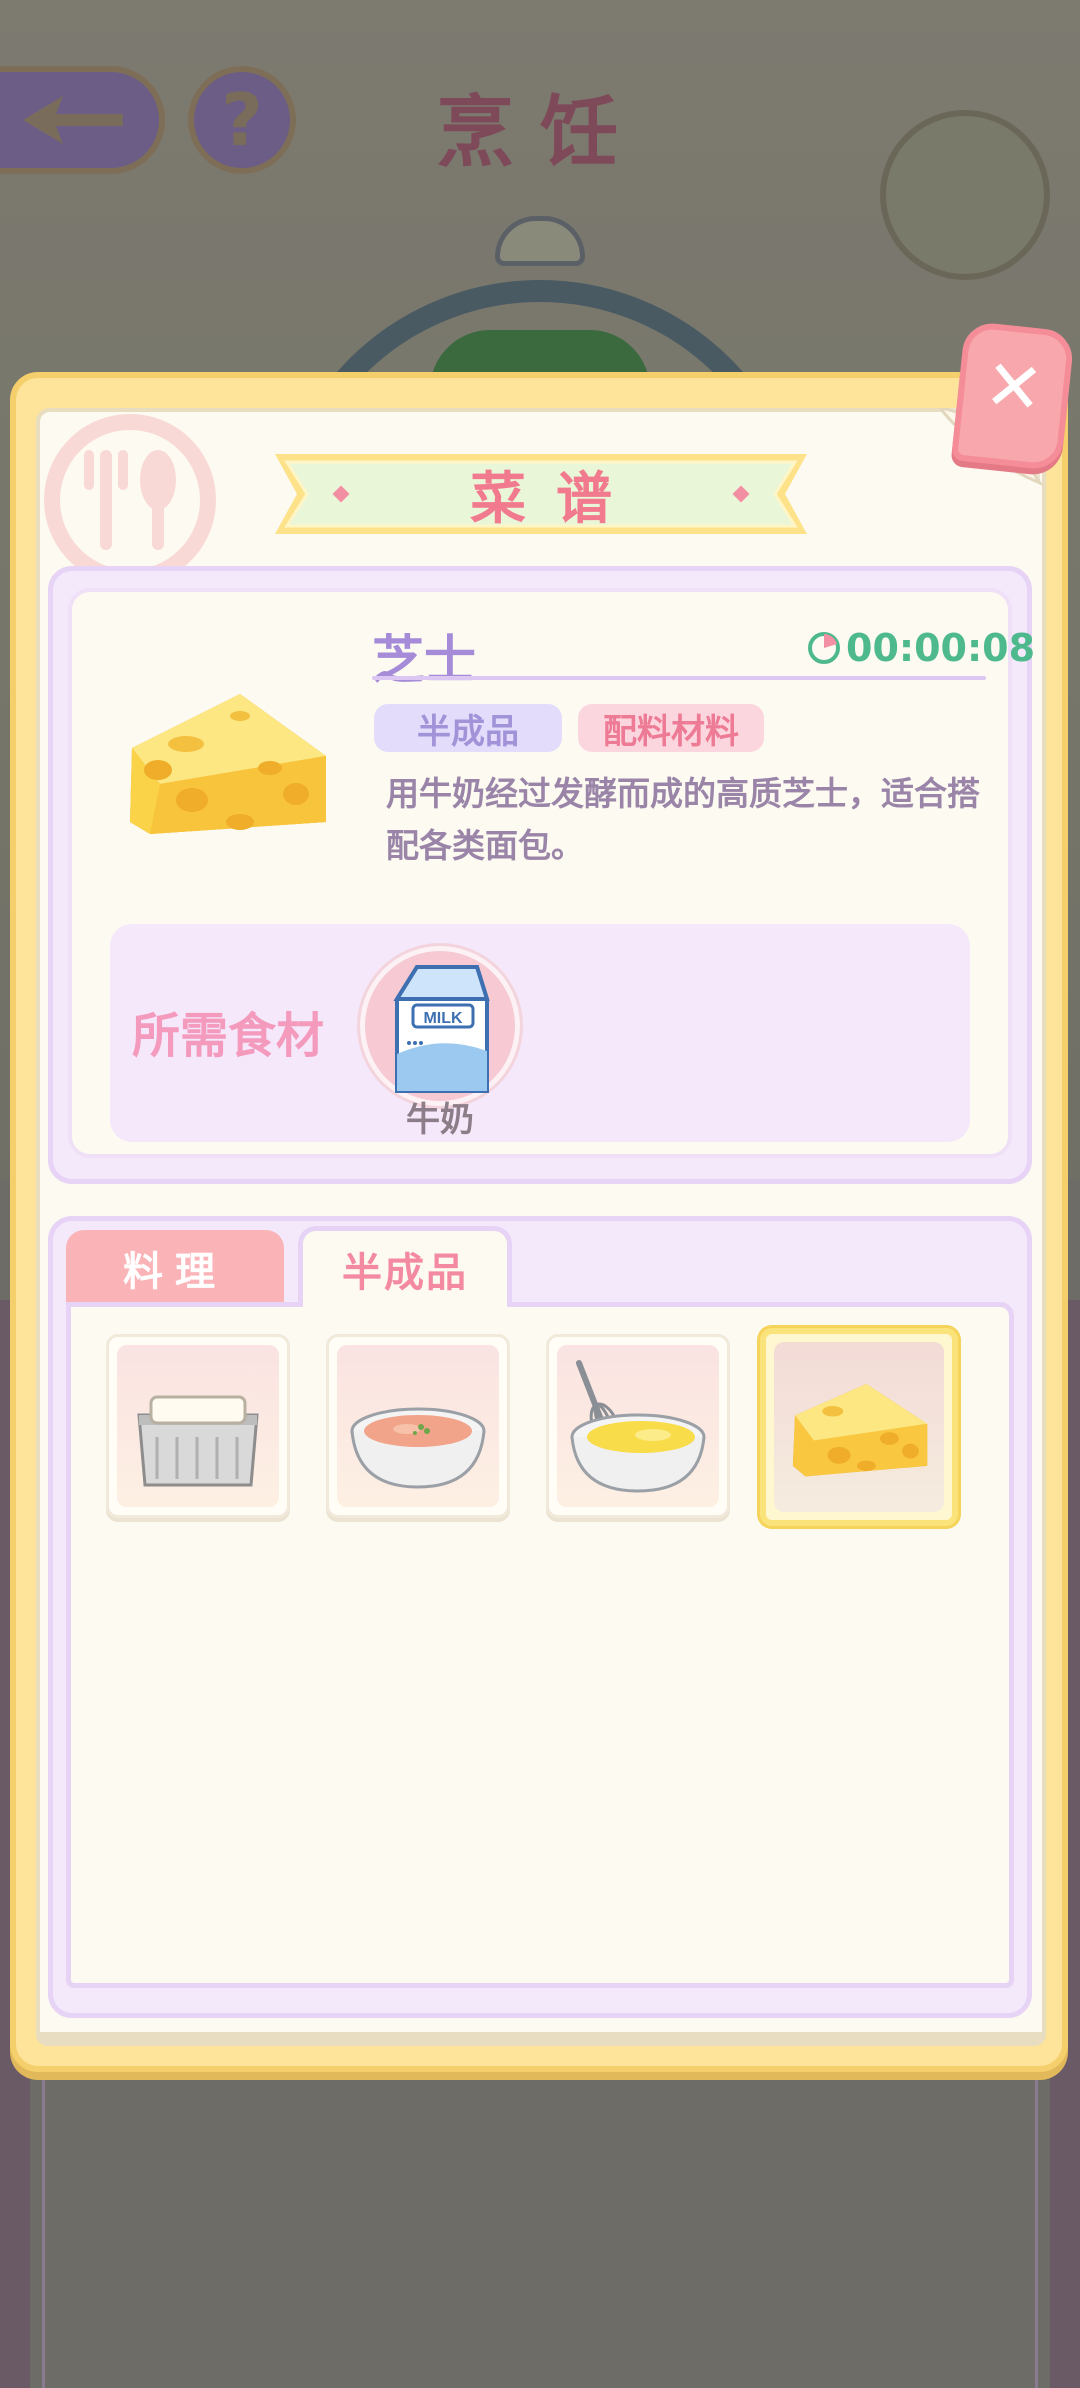  Describe the element at coordinates (824, 648) in the screenshot. I see `clock-icon` at that location.